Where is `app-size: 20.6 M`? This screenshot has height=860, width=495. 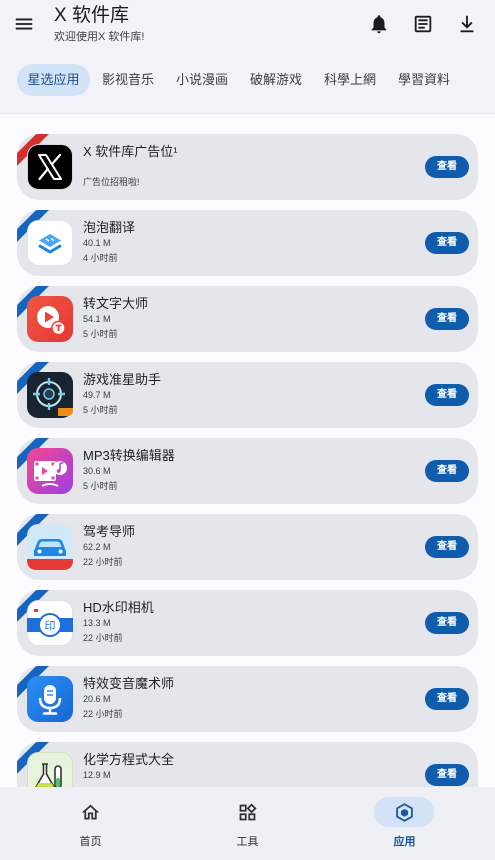
app-size: 20.6 M is located at coordinates (97, 699).